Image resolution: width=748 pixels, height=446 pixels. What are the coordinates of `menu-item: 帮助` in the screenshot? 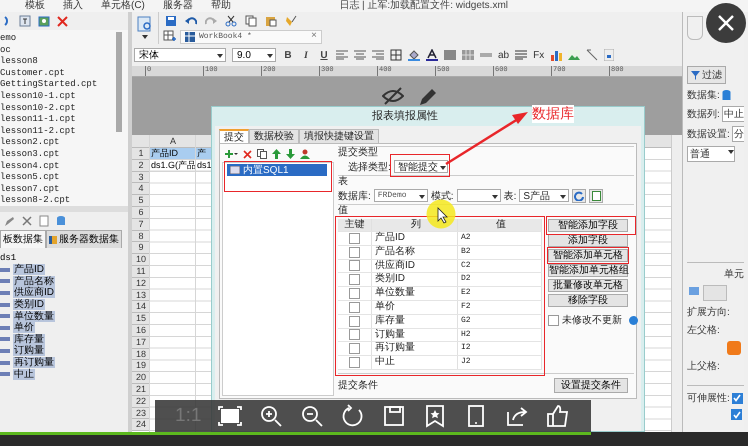 It's located at (220, 6).